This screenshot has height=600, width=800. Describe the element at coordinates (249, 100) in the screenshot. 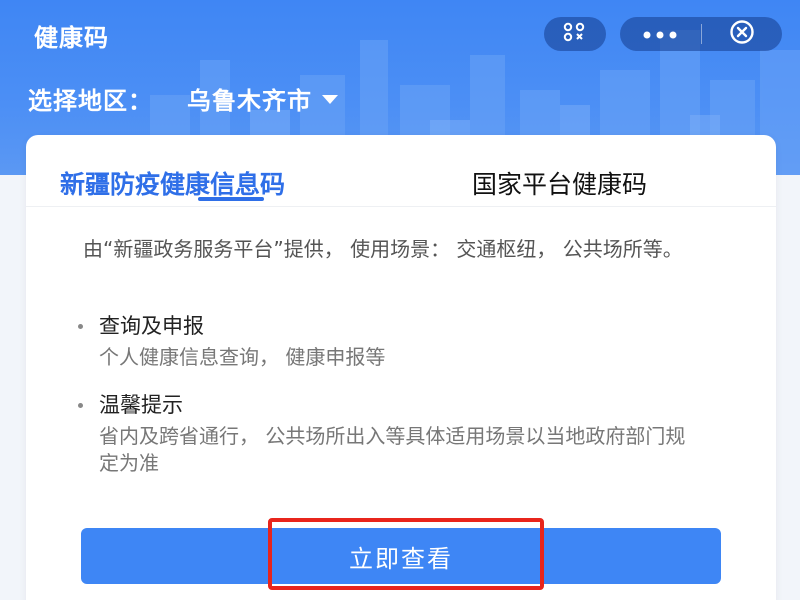

I see `region-value: 乌鲁木齐市` at that location.